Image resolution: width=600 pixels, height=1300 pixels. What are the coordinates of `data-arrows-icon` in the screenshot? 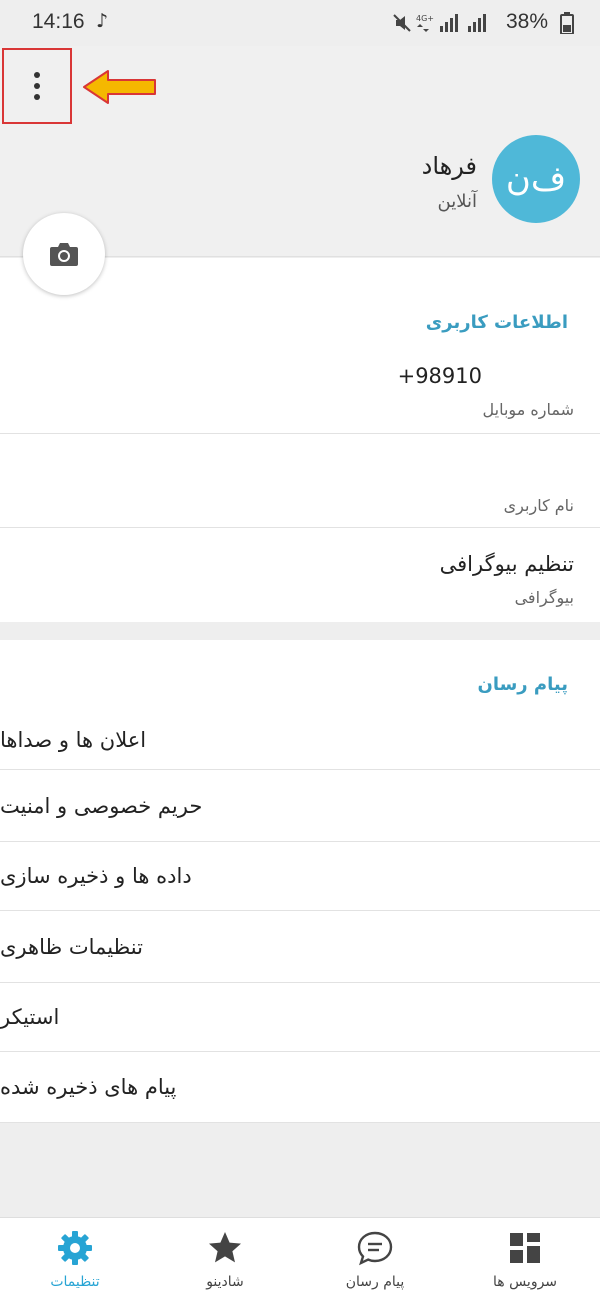 It's located at (423, 28).